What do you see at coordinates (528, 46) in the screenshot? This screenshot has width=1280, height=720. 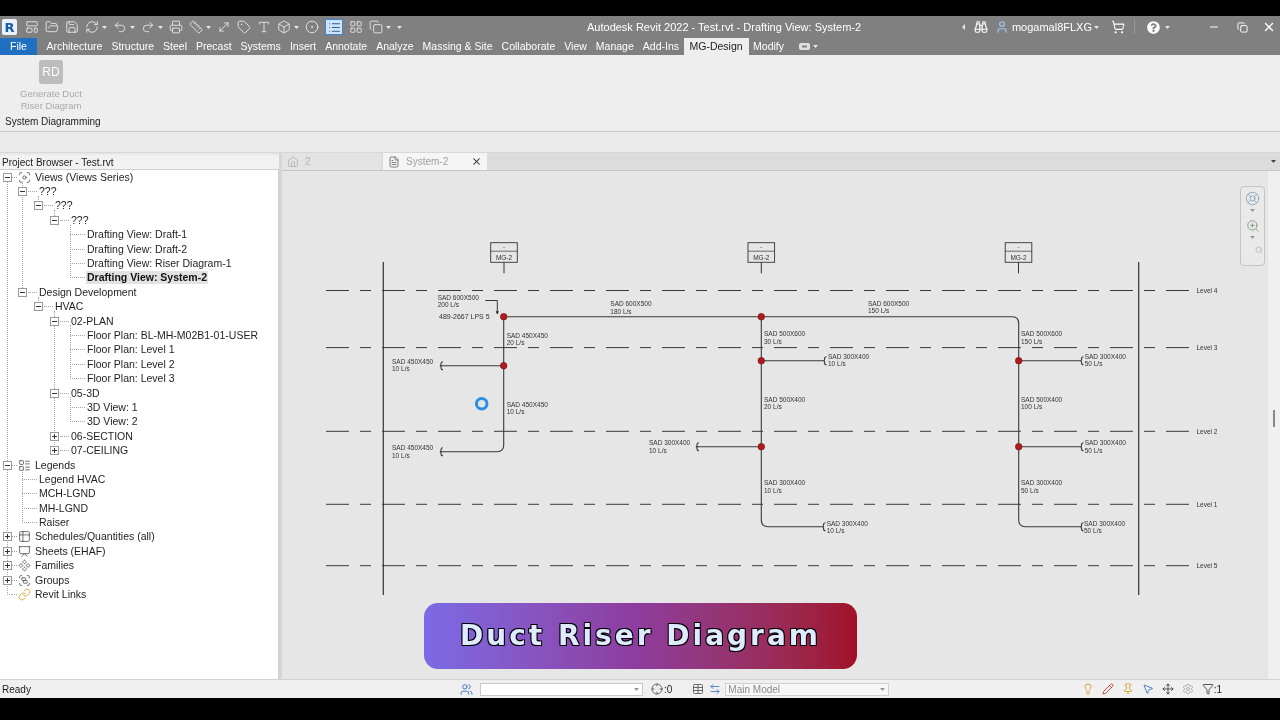 I see `ribbon-tab: Collaborate` at bounding box center [528, 46].